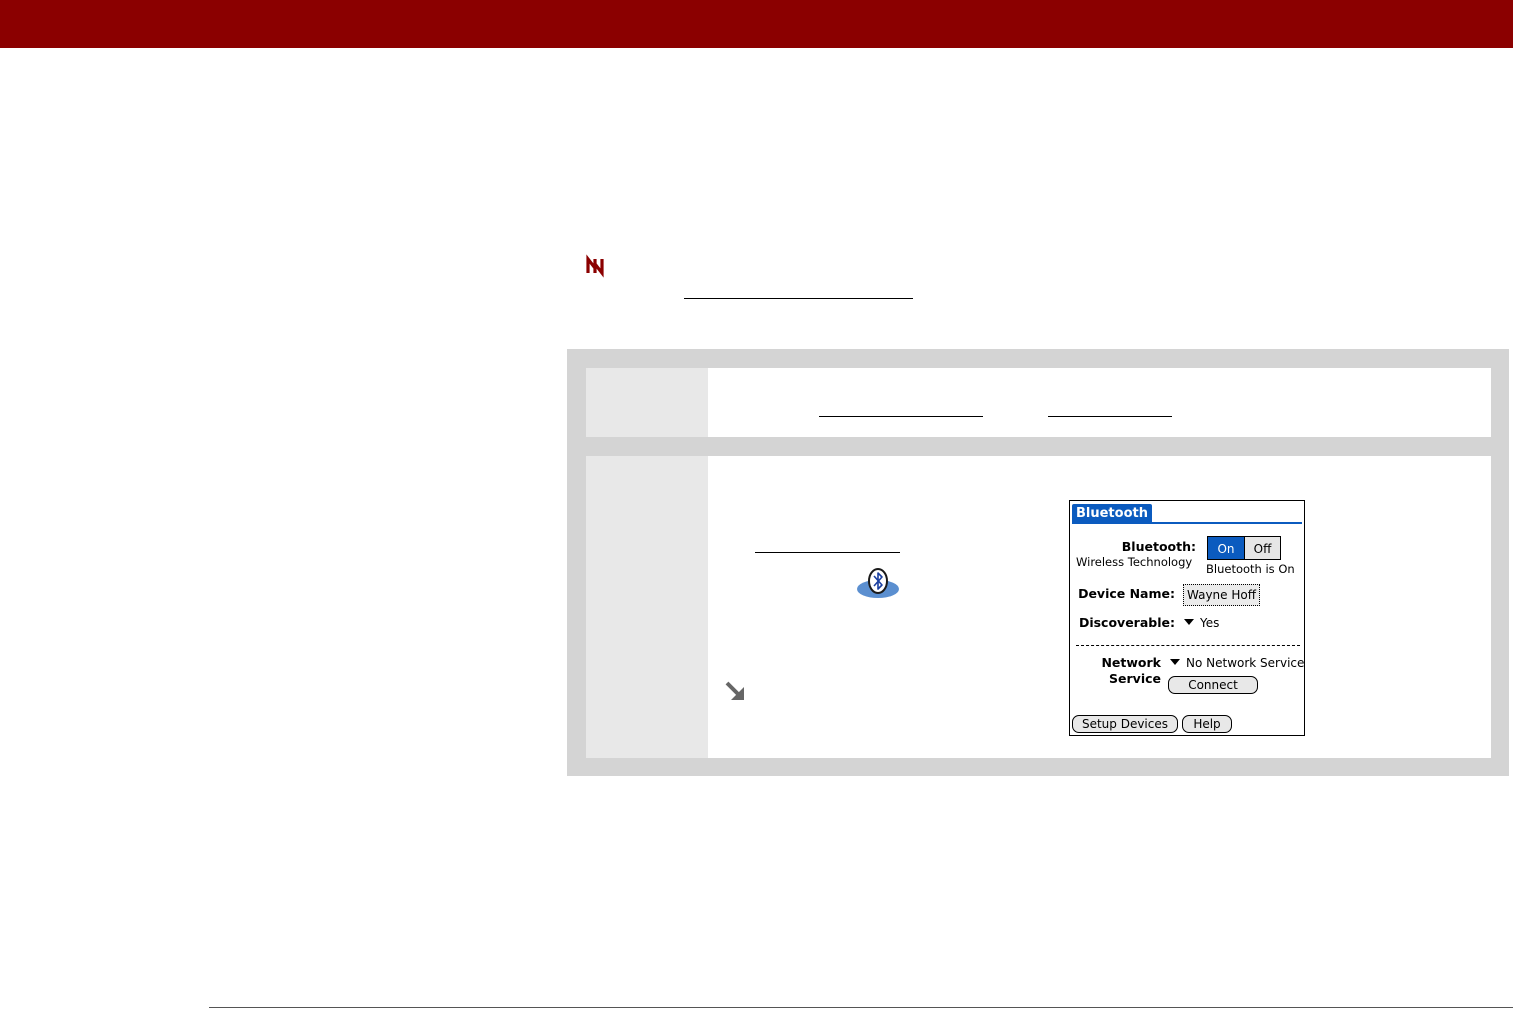 Image resolution: width=1513 pixels, height=1010 pixels. Describe the element at coordinates (1262, 548) in the screenshot. I see `bluetooth-off-button: Off` at that location.